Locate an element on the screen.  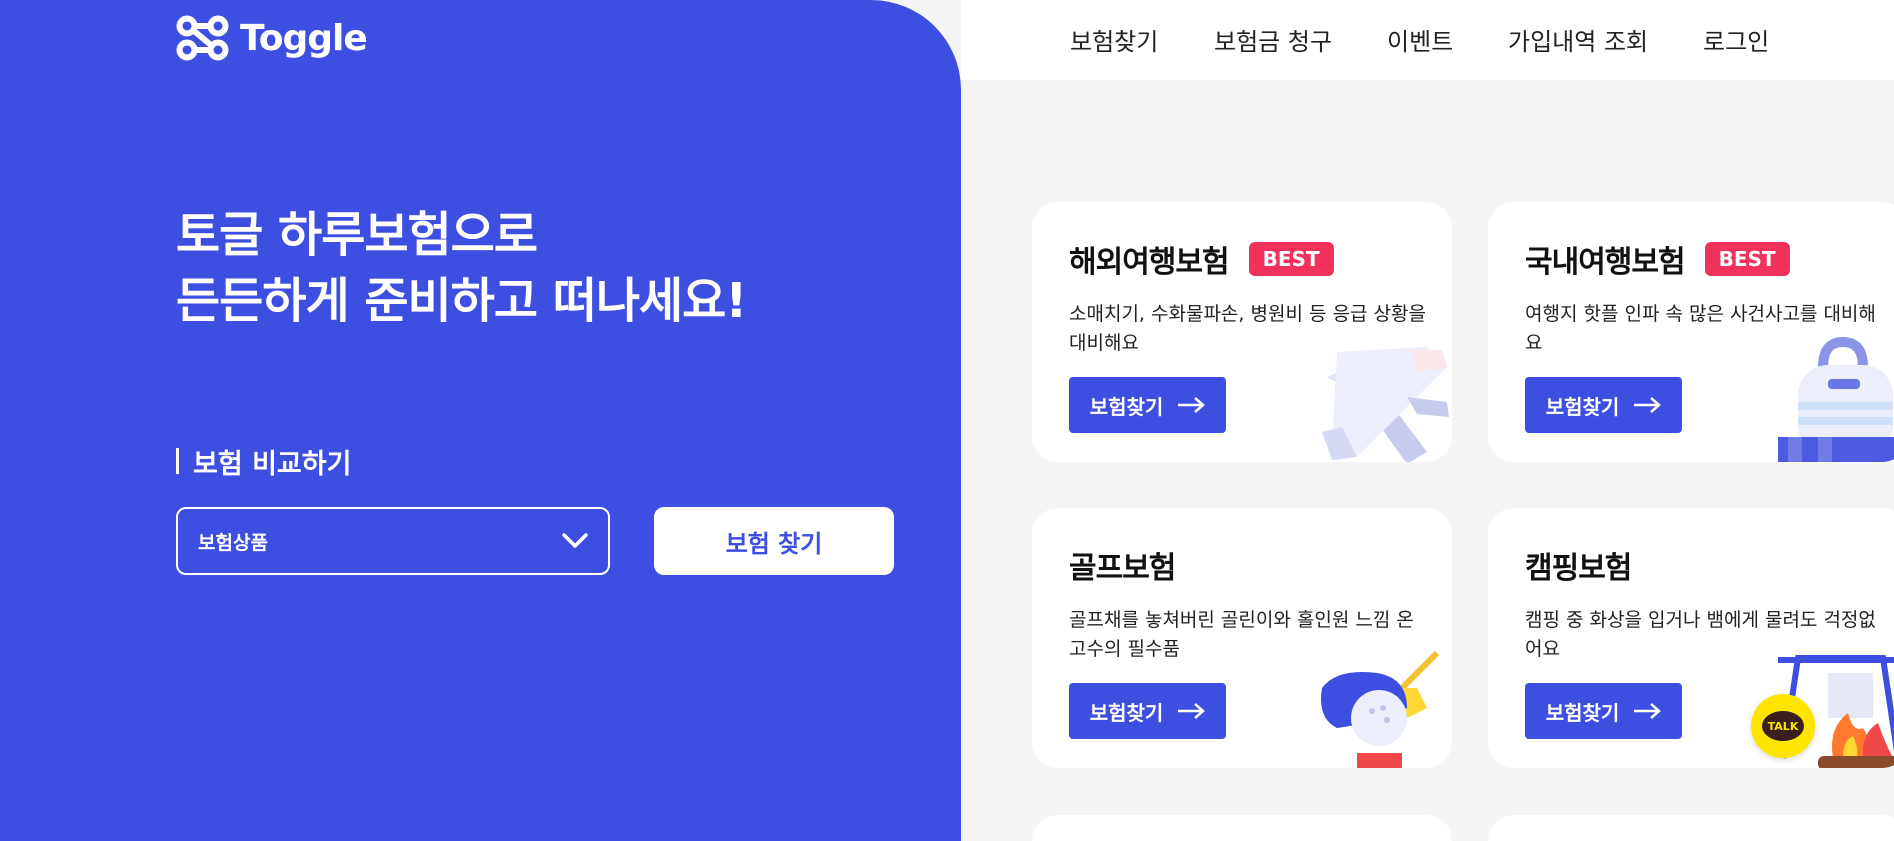
card-title-row: 캠핑보험 is located at coordinates (1578, 565).